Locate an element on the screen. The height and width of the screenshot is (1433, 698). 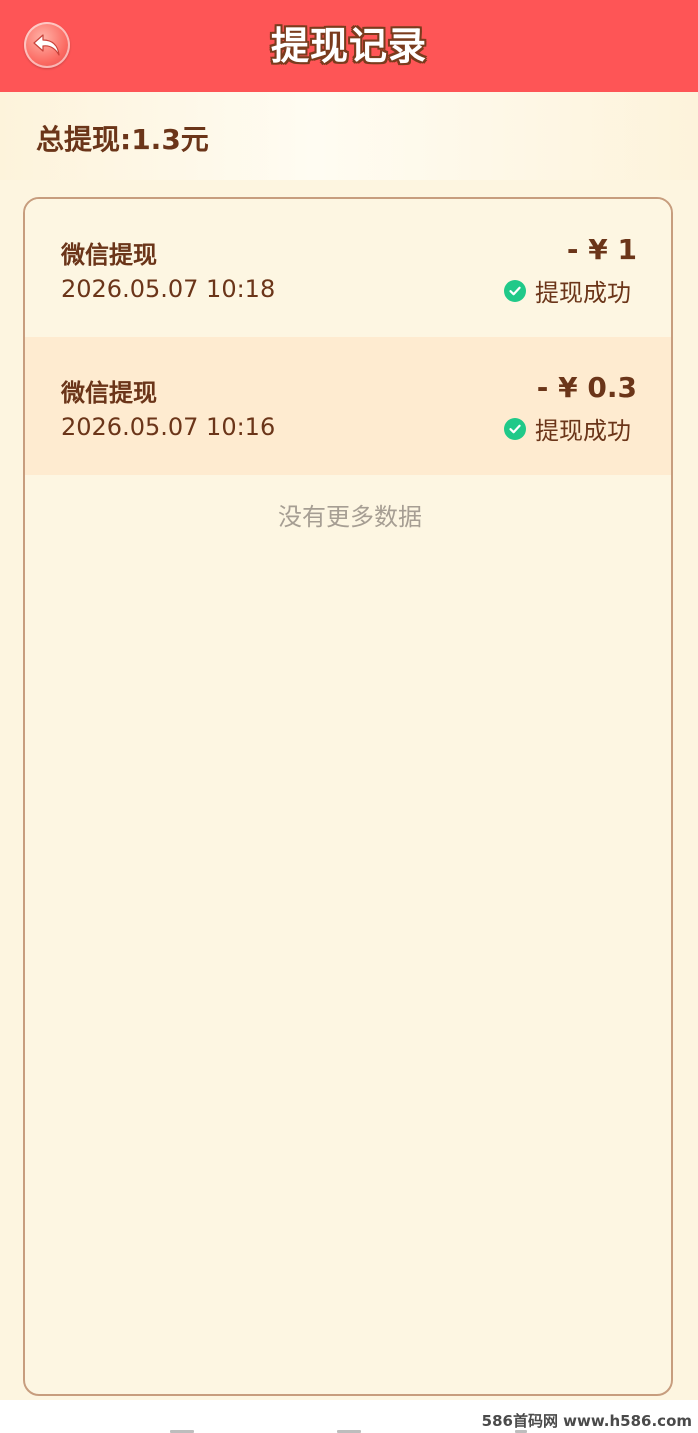
record-row: 微信提现 2026.05.07 10:18 - ¥ 1 提现成功 is located at coordinates (348, 268).